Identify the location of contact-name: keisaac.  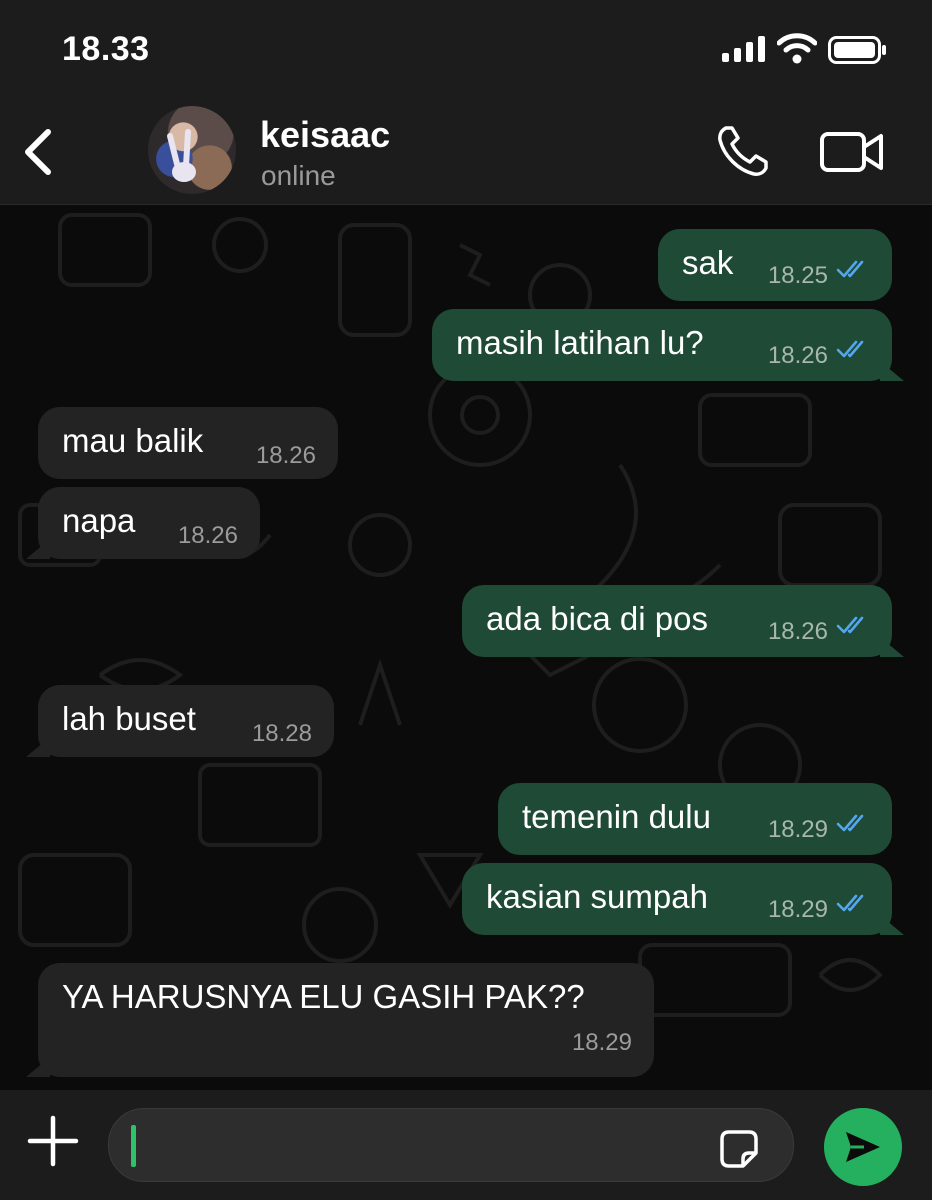
(325, 135).